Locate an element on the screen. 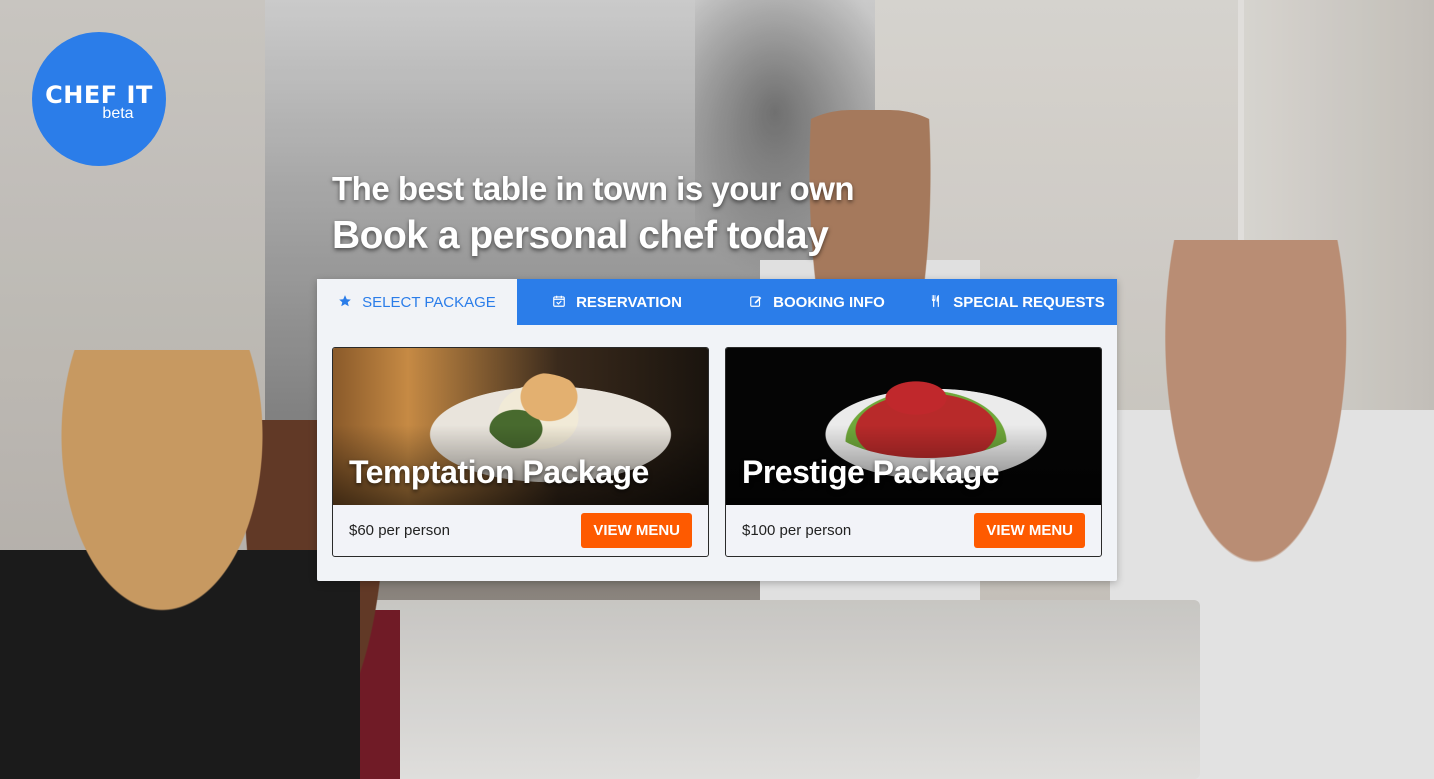  package-price: $60 per person is located at coordinates (399, 530).